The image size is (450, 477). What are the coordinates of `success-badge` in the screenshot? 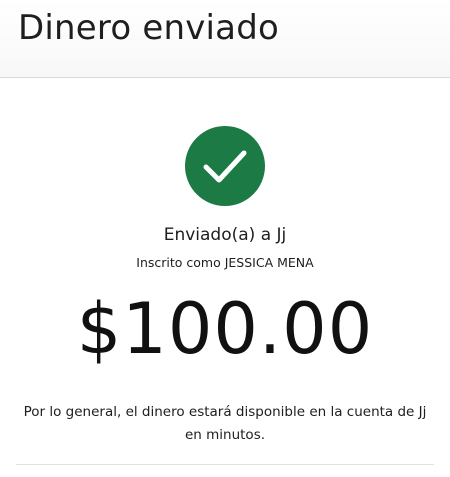 It's located at (225, 166).